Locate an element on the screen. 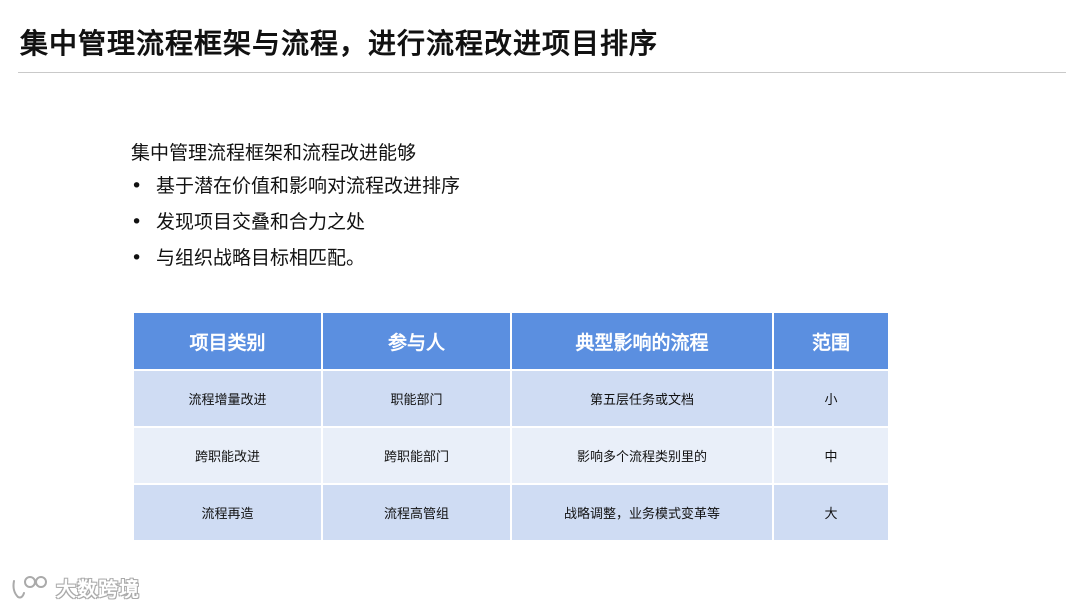 This screenshot has height=608, width=1080. watermark: 大数跨境 is located at coordinates (75, 587).